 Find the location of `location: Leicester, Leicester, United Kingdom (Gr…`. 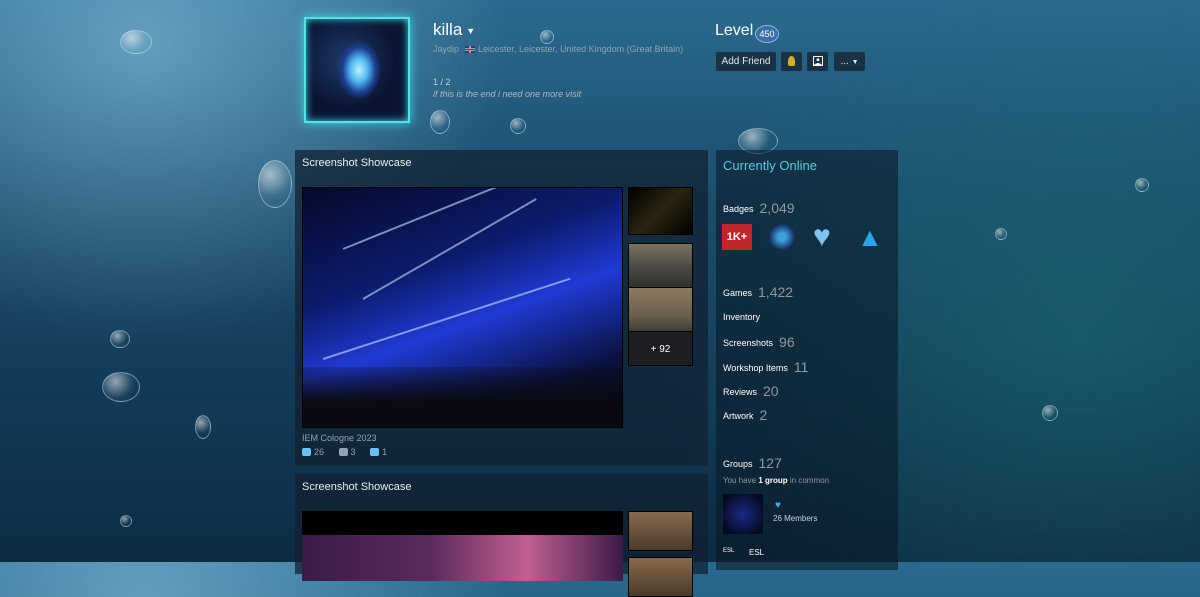

location: Leicester, Leicester, United Kingdom (Gr… is located at coordinates (581, 49).